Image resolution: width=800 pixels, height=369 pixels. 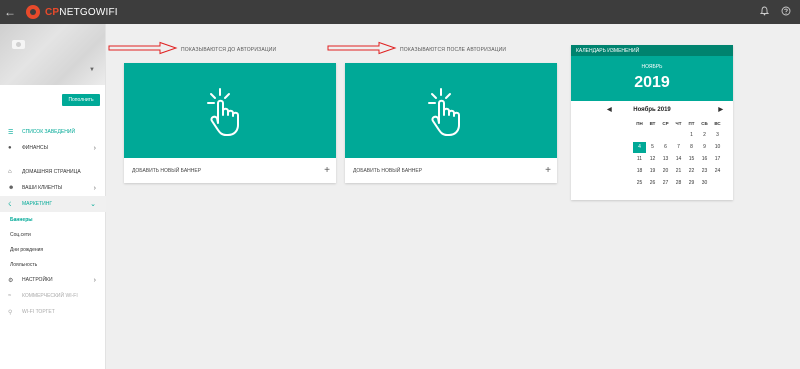 I want to click on sidebar-item-label: WI-FI ТОРГЕТ, so click(x=38, y=312).